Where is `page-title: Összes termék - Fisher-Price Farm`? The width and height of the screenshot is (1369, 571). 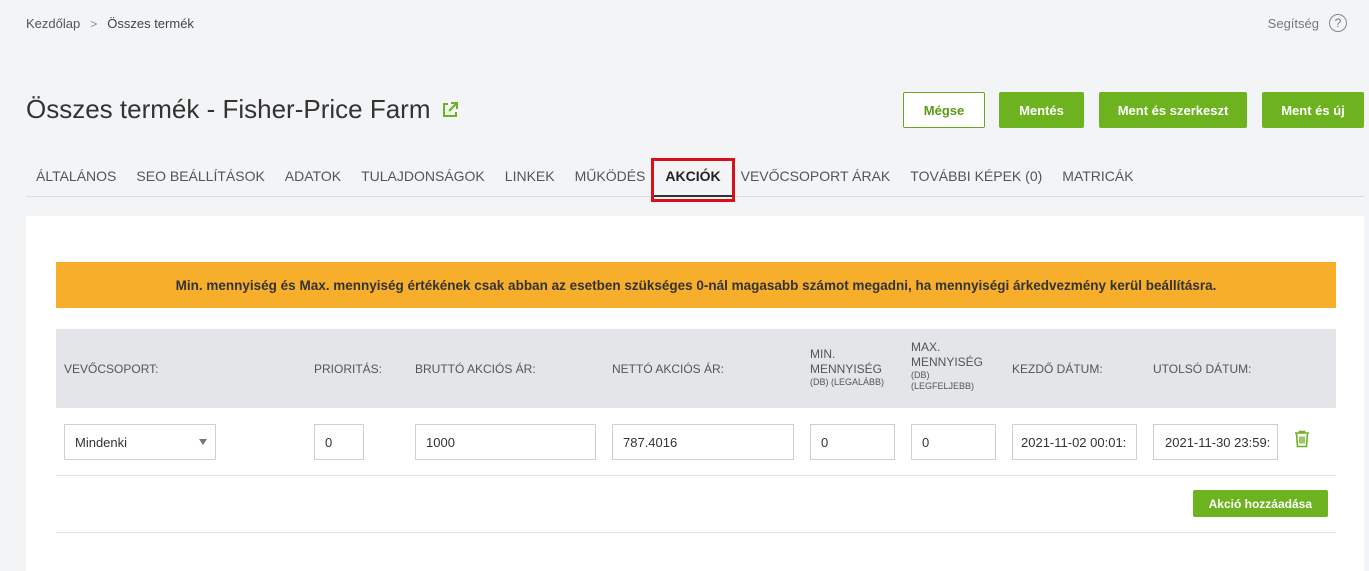
page-title: Összes termék - Fisher-Price Farm is located at coordinates (242, 109).